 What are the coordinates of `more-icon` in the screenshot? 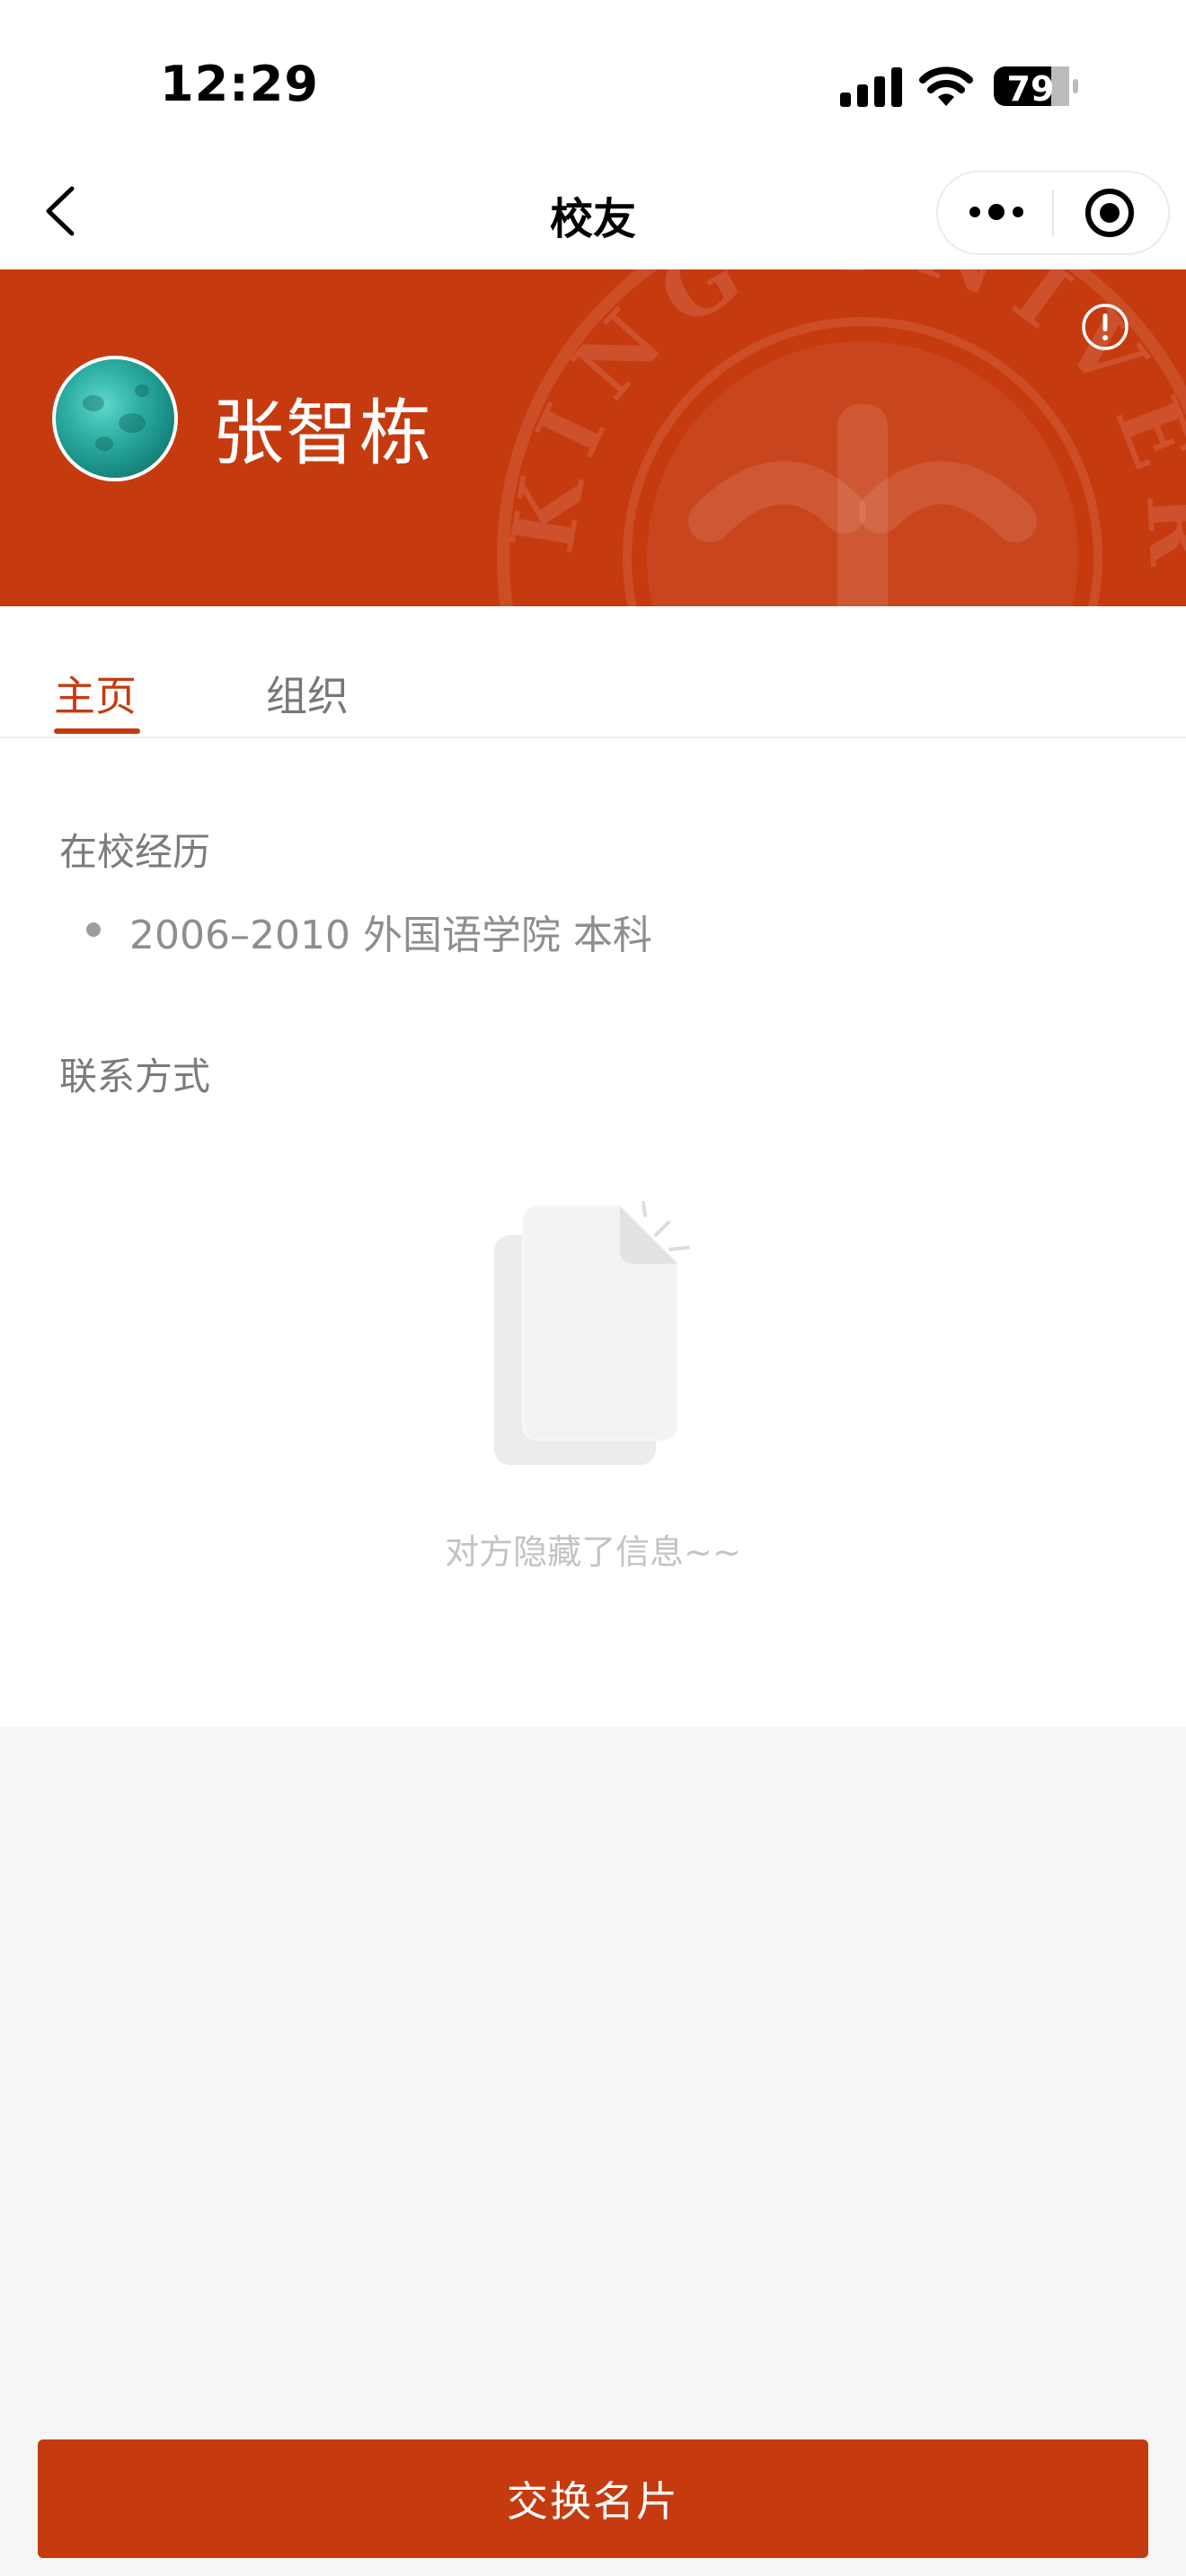 It's located at (996, 212).